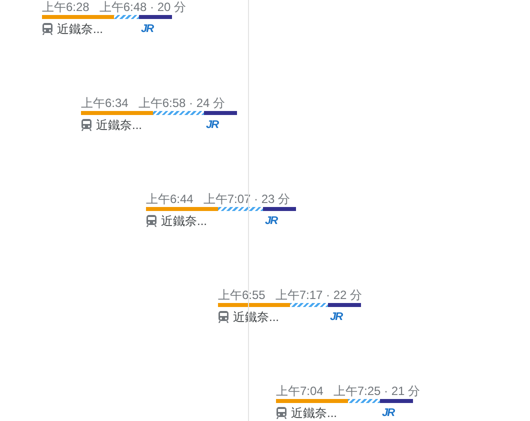  I want to click on arrival-time: 上午6:58 · 24 分, so click(182, 103).